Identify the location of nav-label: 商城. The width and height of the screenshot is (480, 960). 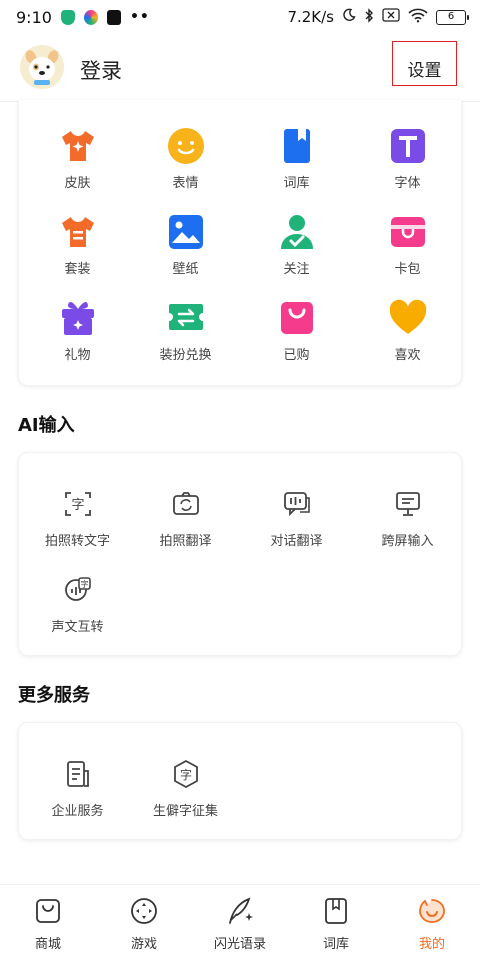
(47, 944).